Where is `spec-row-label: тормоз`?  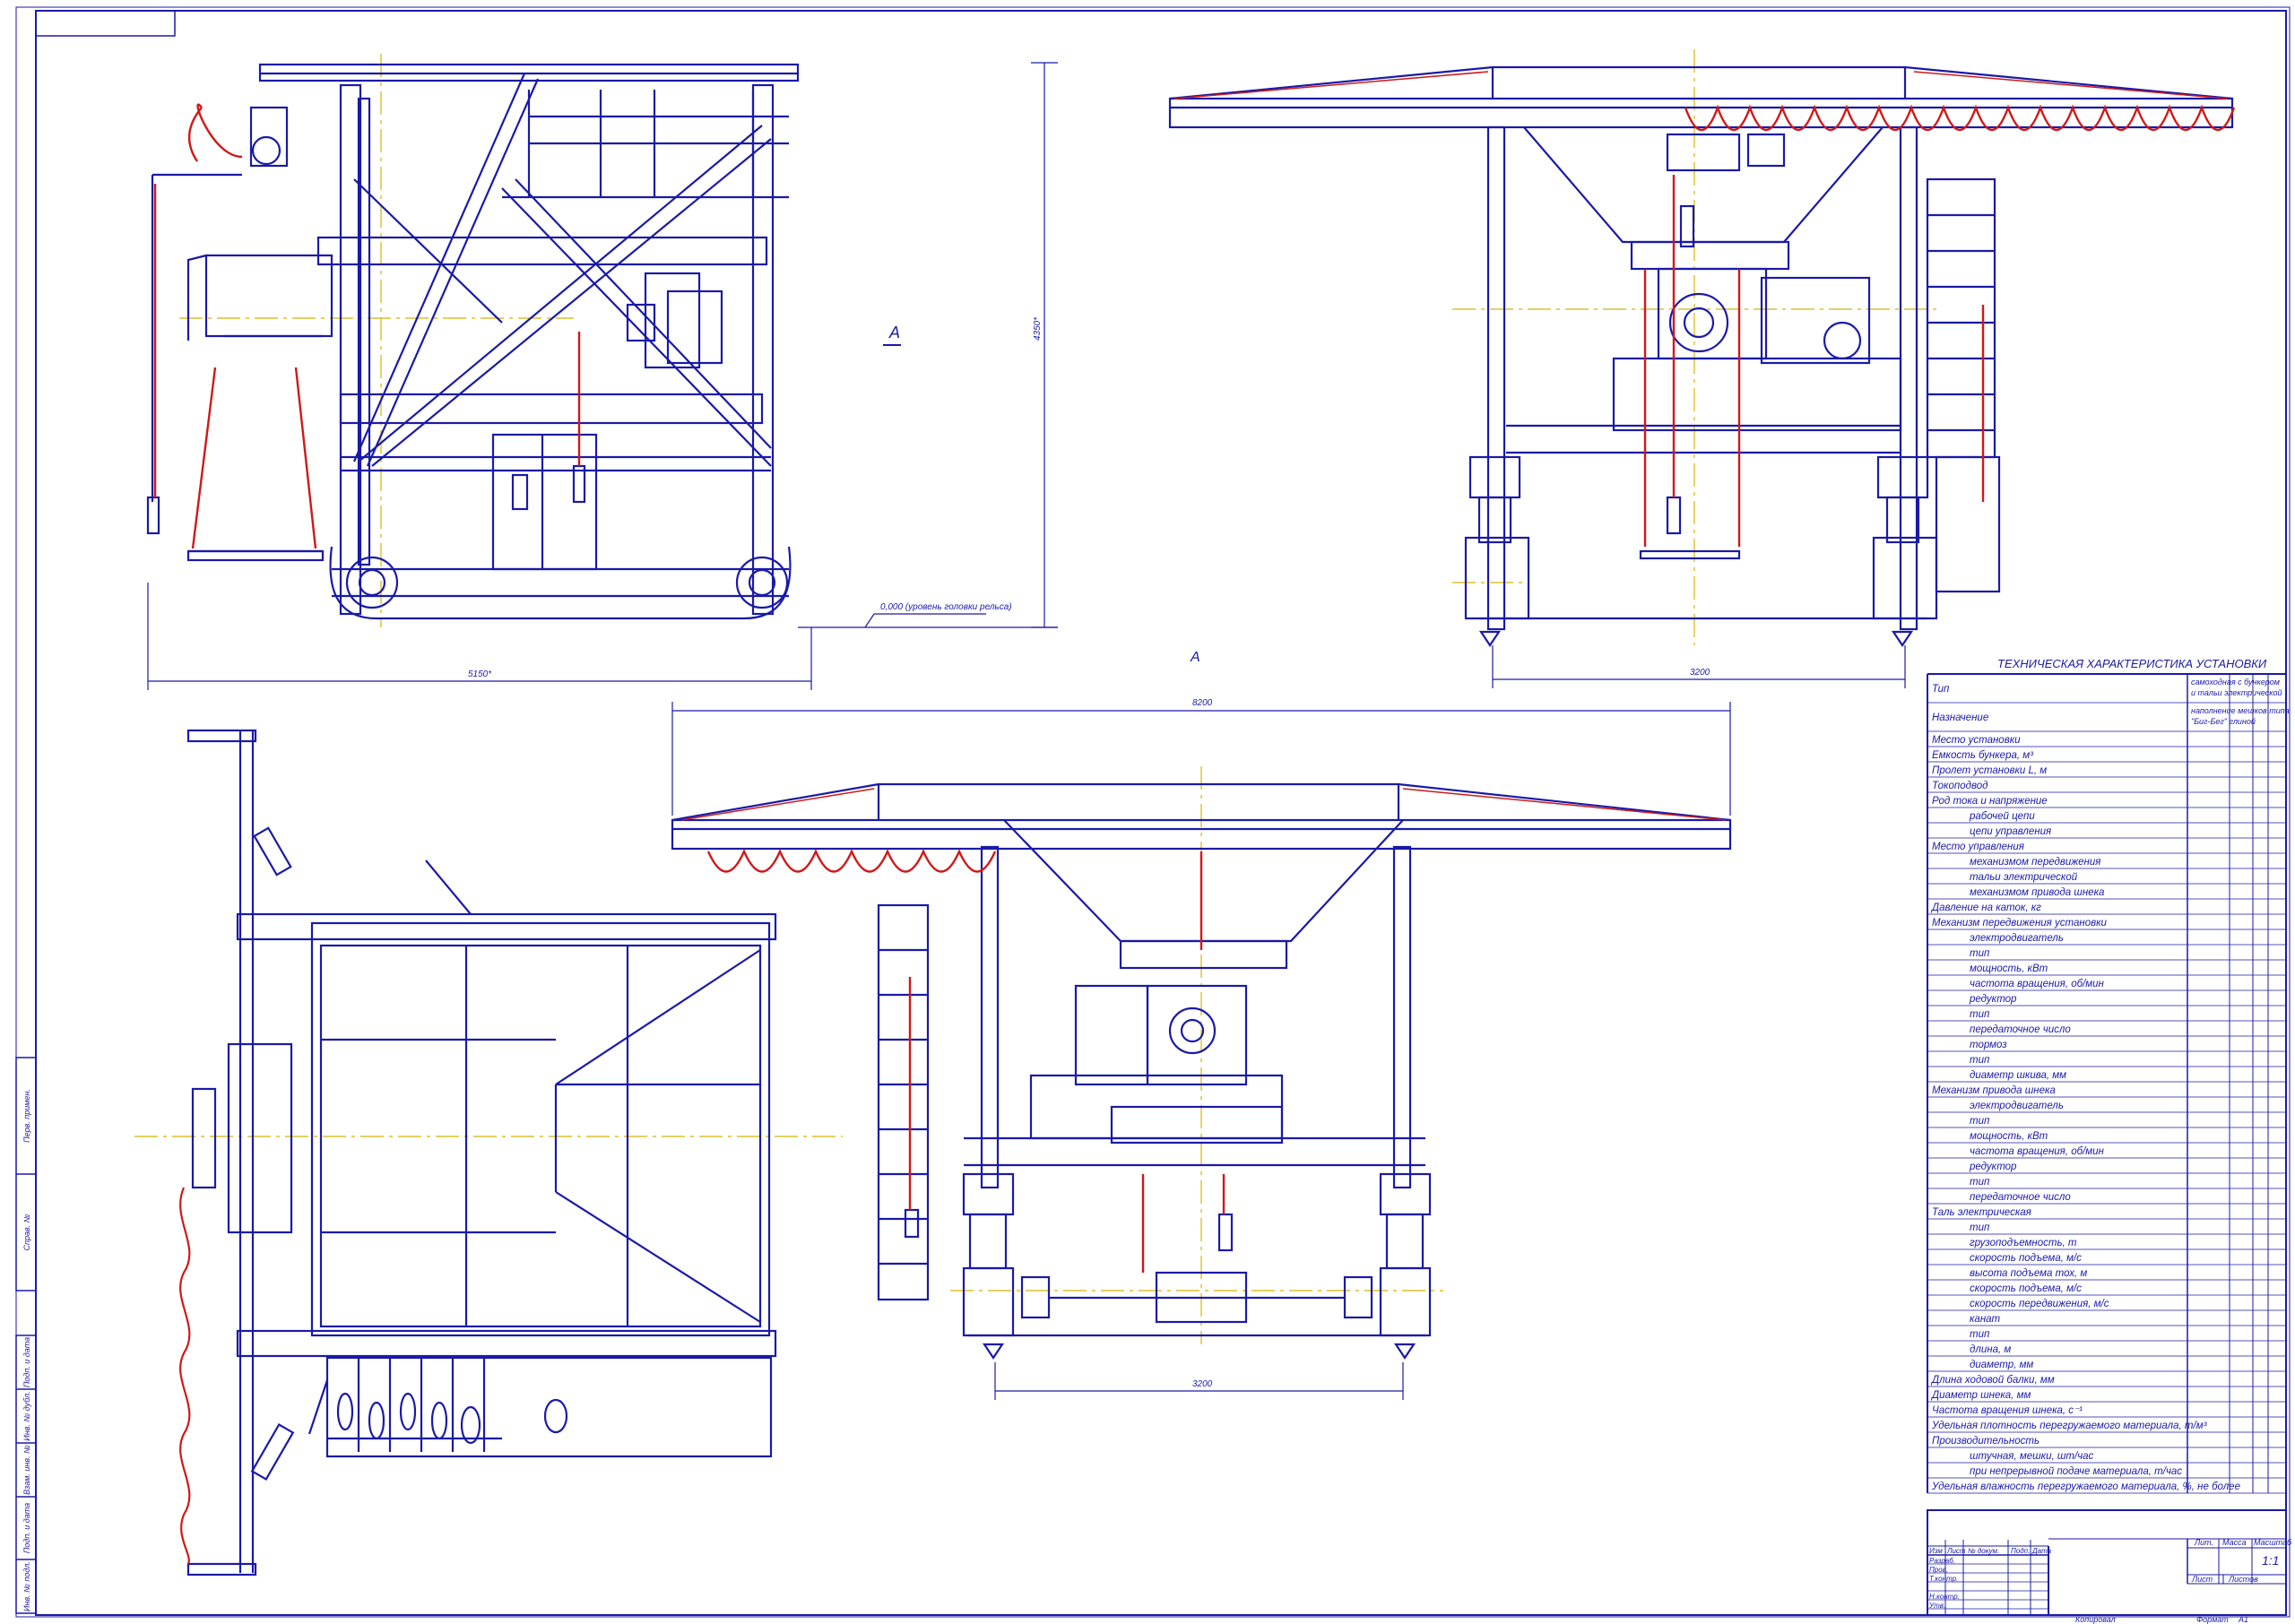 spec-row-label: тормоз is located at coordinates (1989, 1045).